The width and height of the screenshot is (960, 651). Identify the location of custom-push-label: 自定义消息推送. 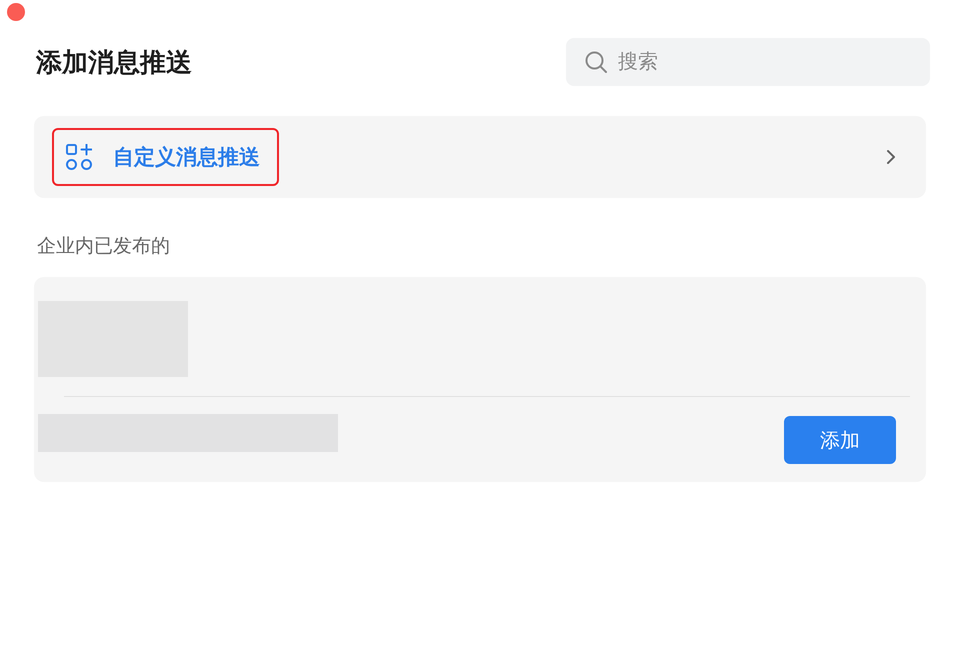
(186, 157).